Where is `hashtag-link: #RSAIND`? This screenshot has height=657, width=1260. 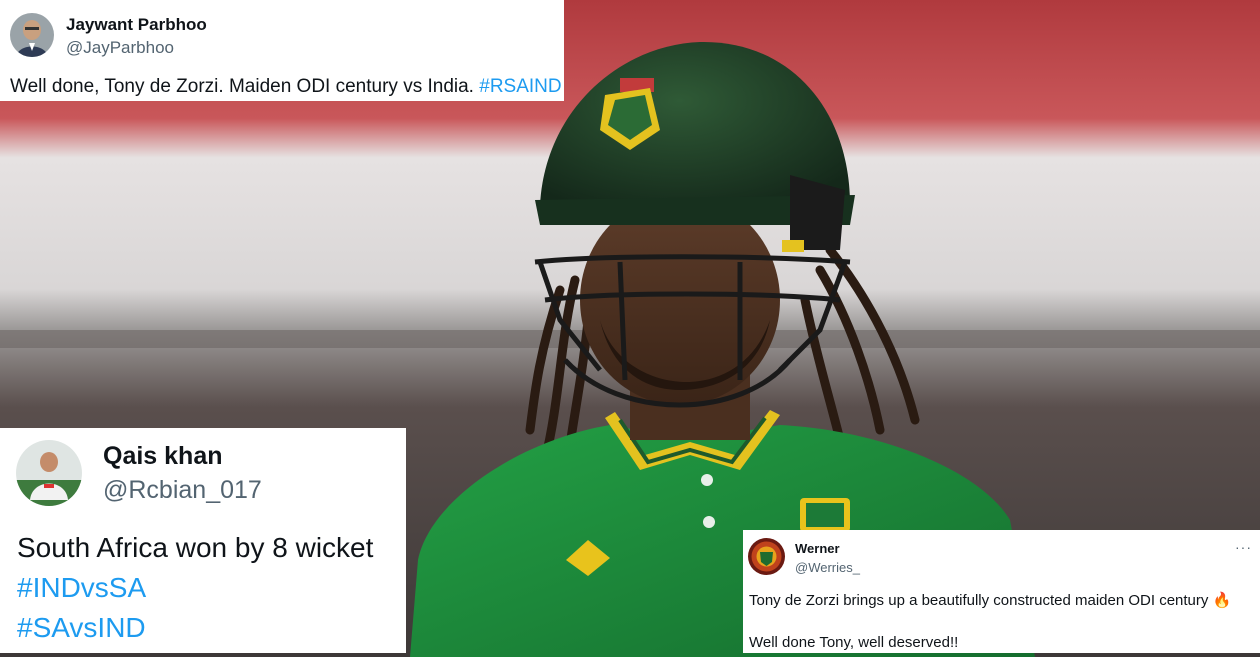
hashtag-link: #RSAIND is located at coordinates (520, 86).